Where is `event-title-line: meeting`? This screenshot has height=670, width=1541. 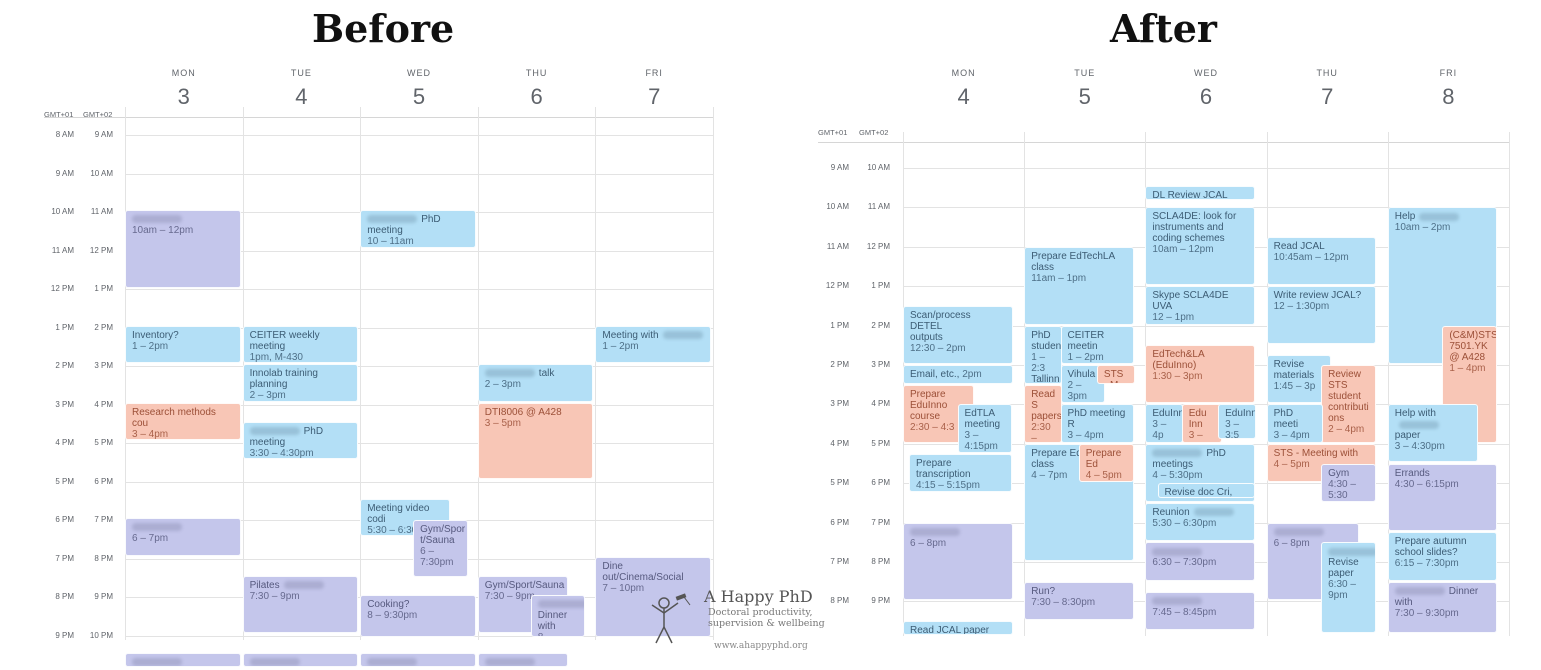
event-title-line: meeting is located at coordinates (982, 425).